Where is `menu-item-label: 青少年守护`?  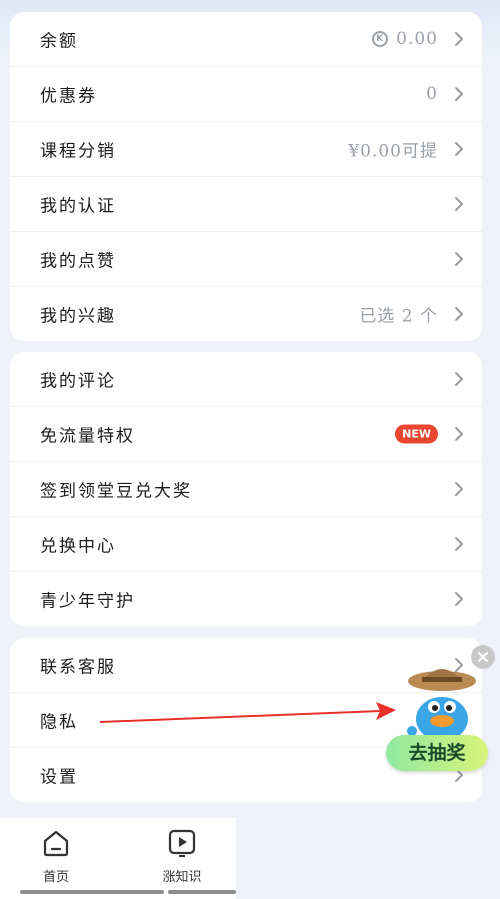
menu-item-label: 青少年守护 is located at coordinates (87, 601).